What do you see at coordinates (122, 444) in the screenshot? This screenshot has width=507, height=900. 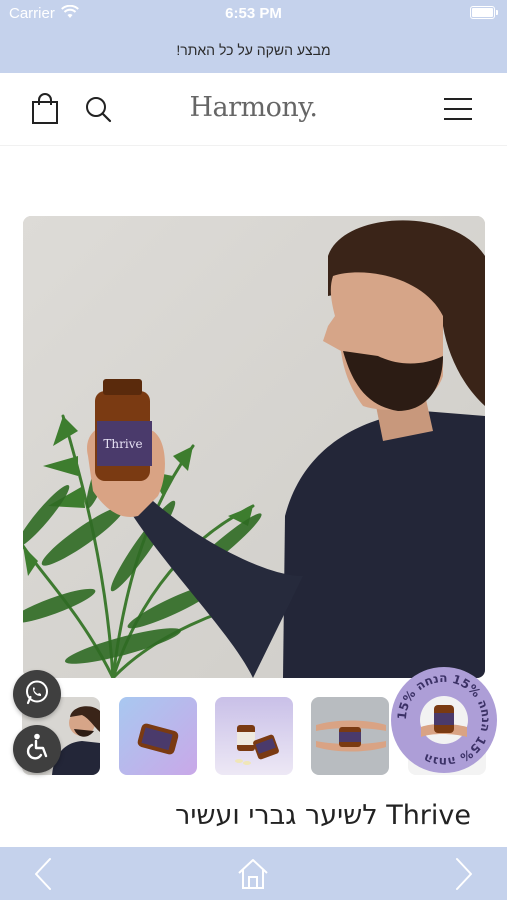 I see `hero-bottle-label: Thrive` at bounding box center [122, 444].